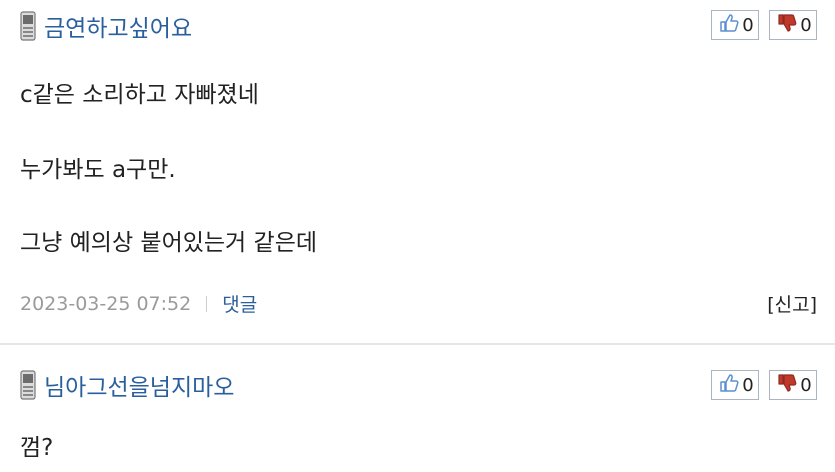 The height and width of the screenshot is (472, 835). What do you see at coordinates (239, 303) in the screenshot?
I see `reply-link: 댓글` at bounding box center [239, 303].